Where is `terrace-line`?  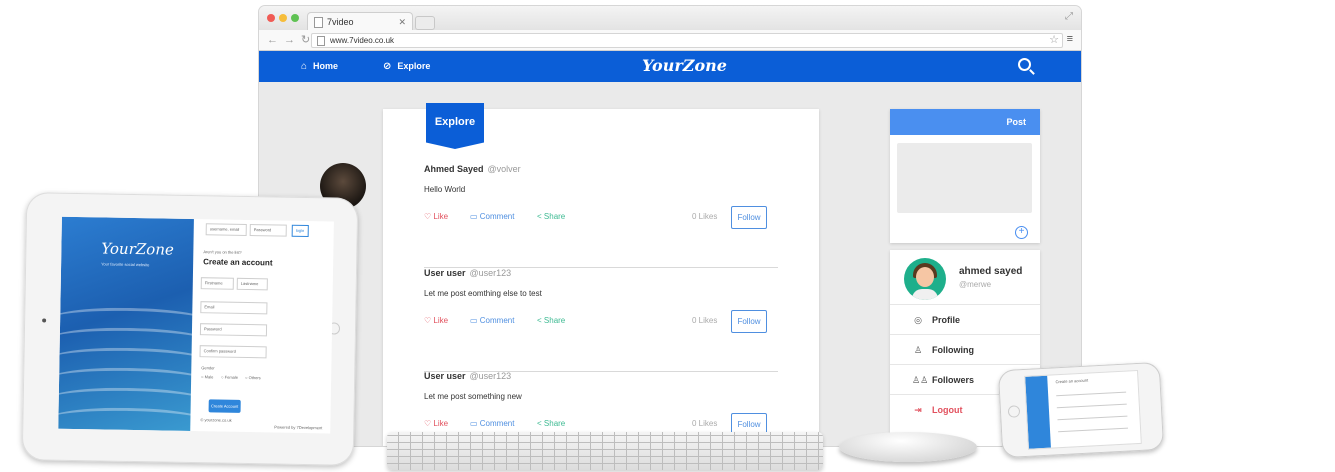 terrace-line is located at coordinates (133, 420).